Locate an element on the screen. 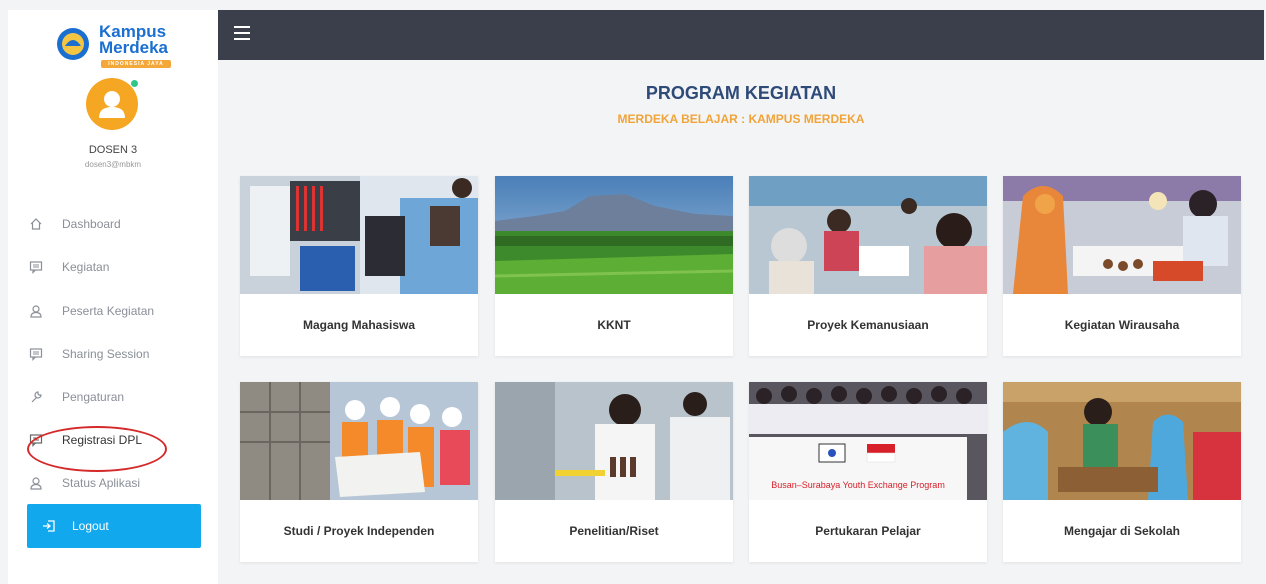 Image resolution: width=1266 pixels, height=584 pixels. avatar is located at coordinates (112, 104).